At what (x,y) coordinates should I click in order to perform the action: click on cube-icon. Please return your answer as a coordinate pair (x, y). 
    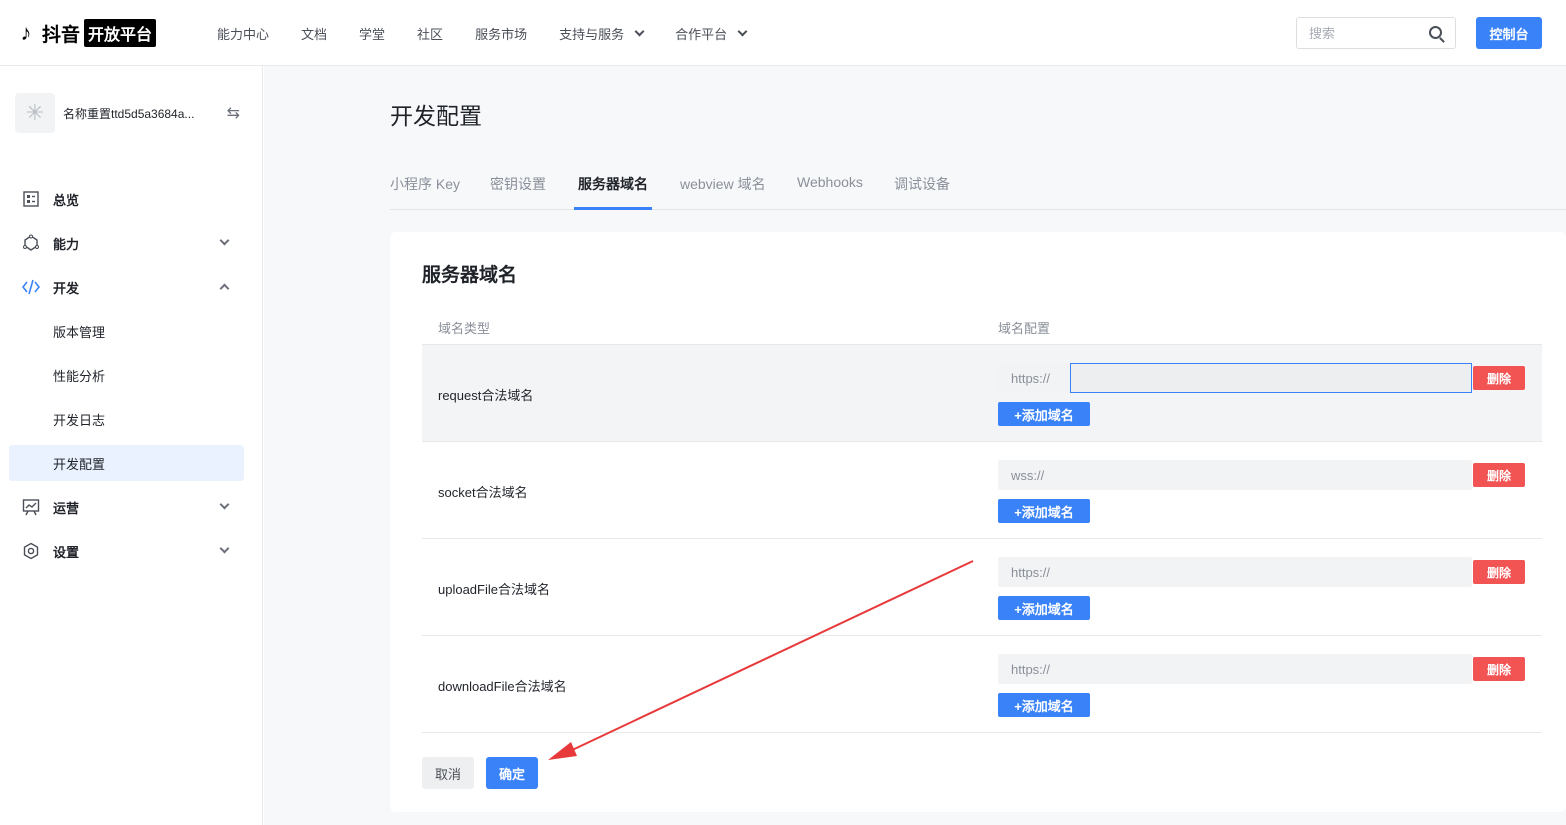
    Looking at the image, I should click on (31, 243).